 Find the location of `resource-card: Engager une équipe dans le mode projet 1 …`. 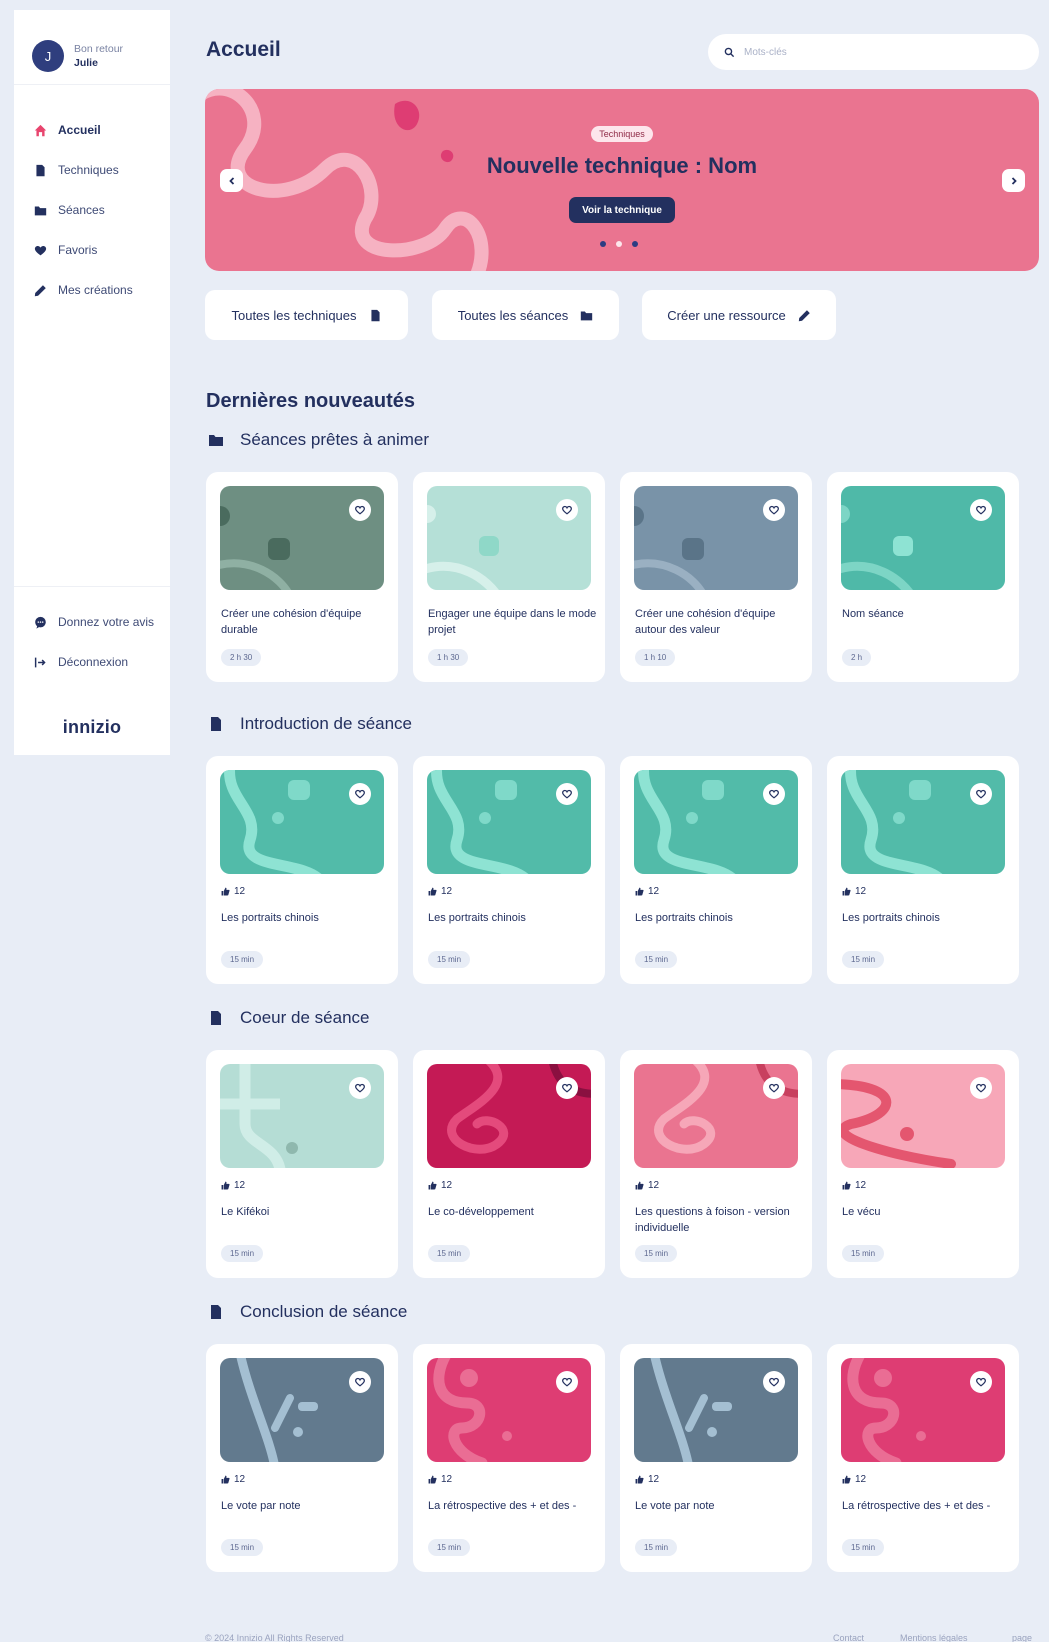

resource-card: Engager une équipe dans le mode projet 1 … is located at coordinates (509, 577).